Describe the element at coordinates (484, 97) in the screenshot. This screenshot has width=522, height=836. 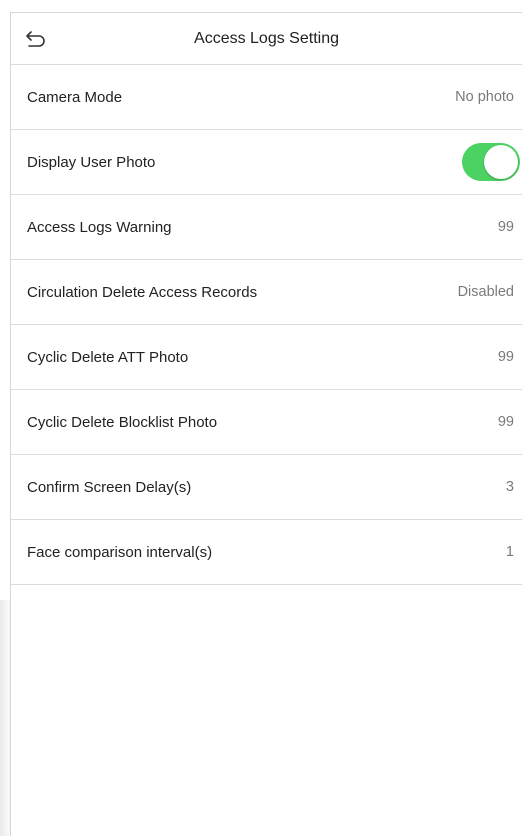
I see `setting-value: No photo` at that location.